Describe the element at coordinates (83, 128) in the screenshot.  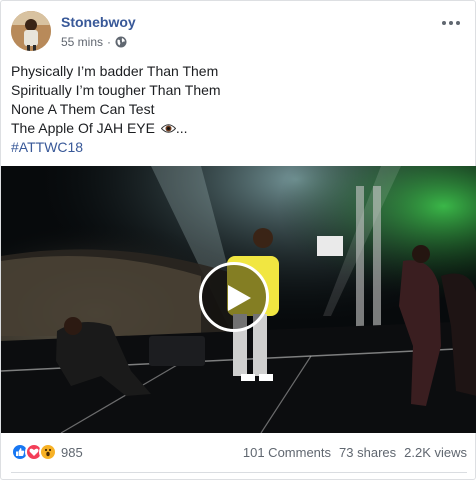
I see `post-line-4-text: The Apple Of JAH EYE` at that location.